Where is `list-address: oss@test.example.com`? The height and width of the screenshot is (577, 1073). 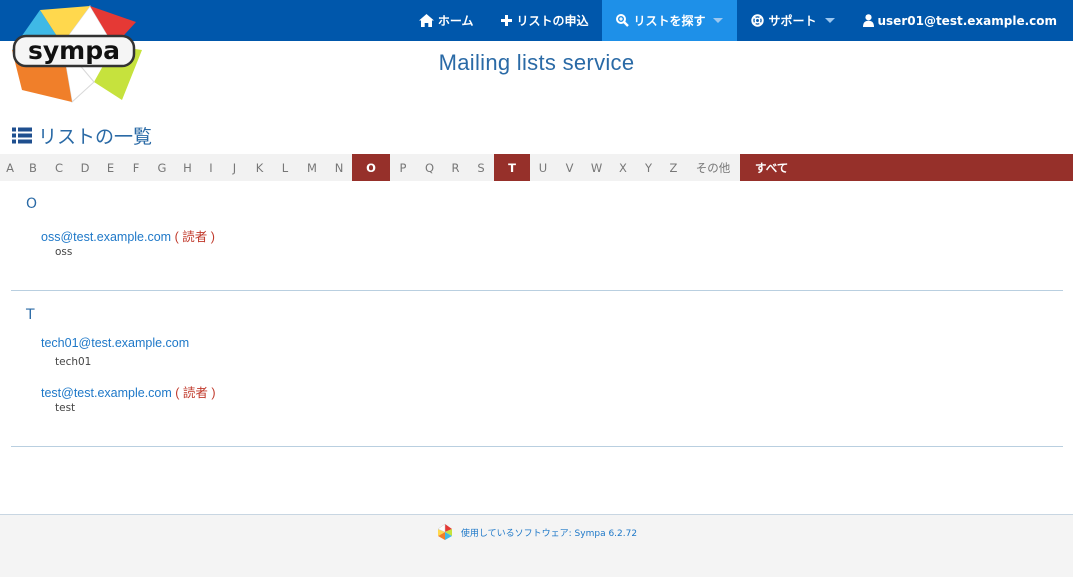 list-address: oss@test.example.com is located at coordinates (106, 237).